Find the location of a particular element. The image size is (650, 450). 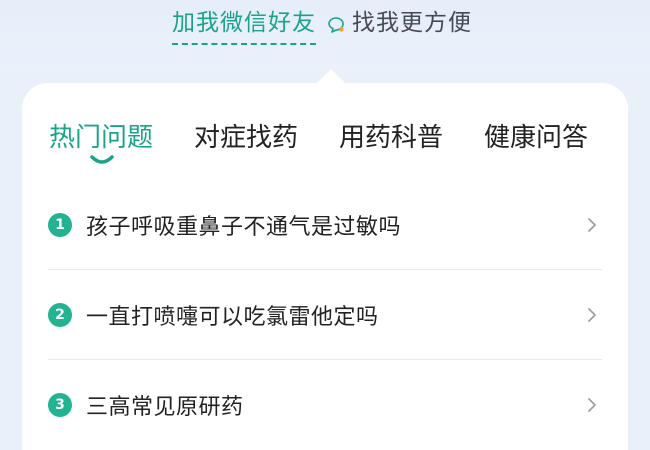

tab-hot-questions: 热门问题 is located at coordinates (101, 142).